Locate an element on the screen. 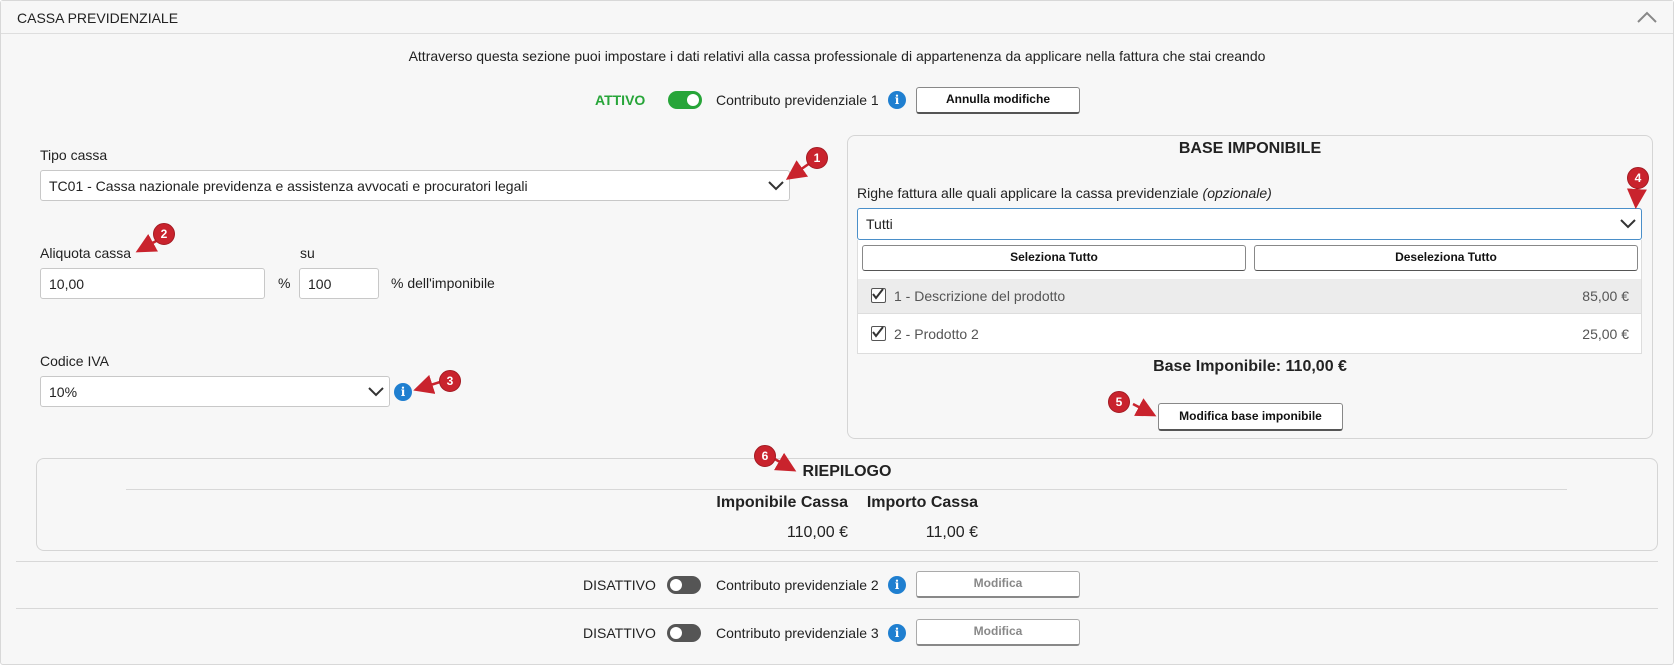  list-item: 1 - Descrizione del prodotto 85,00 € is located at coordinates (1249, 296).